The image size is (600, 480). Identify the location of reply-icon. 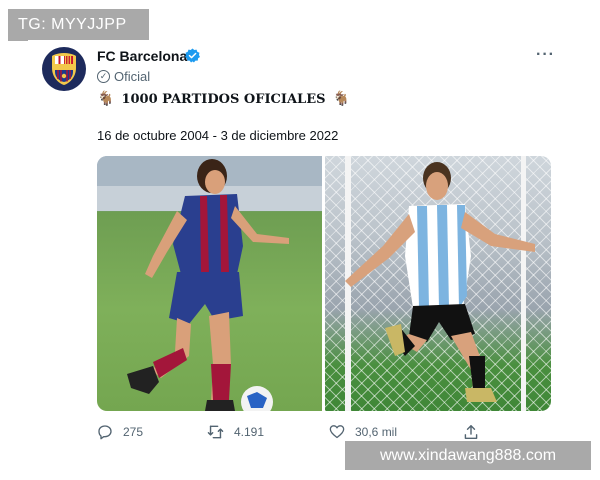
(105, 432).